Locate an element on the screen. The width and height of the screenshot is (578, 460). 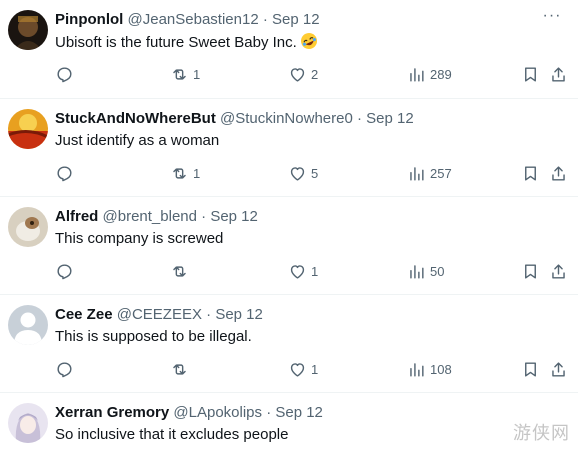
tweet-actions: 1 50 is located at coordinates (310, 271).